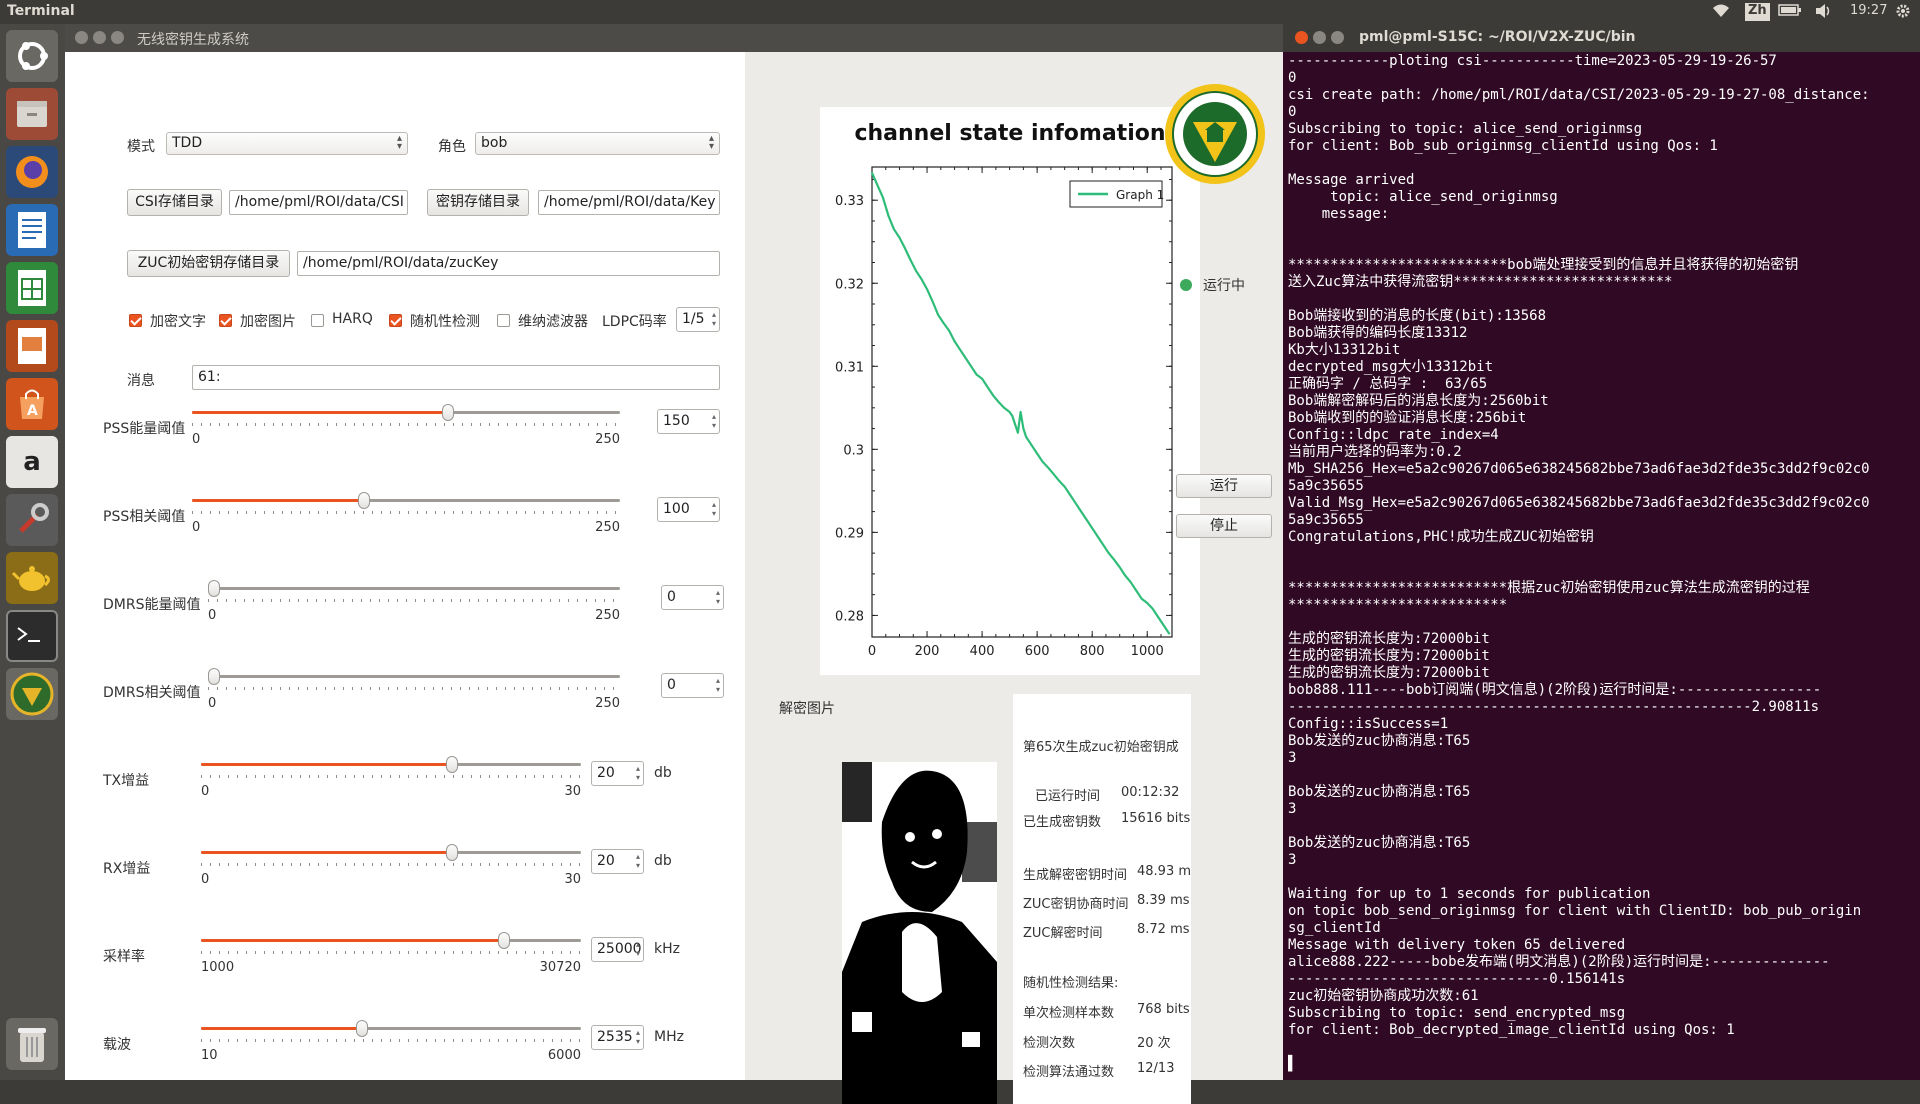  I want to click on slider-label: 采样率, so click(124, 957).